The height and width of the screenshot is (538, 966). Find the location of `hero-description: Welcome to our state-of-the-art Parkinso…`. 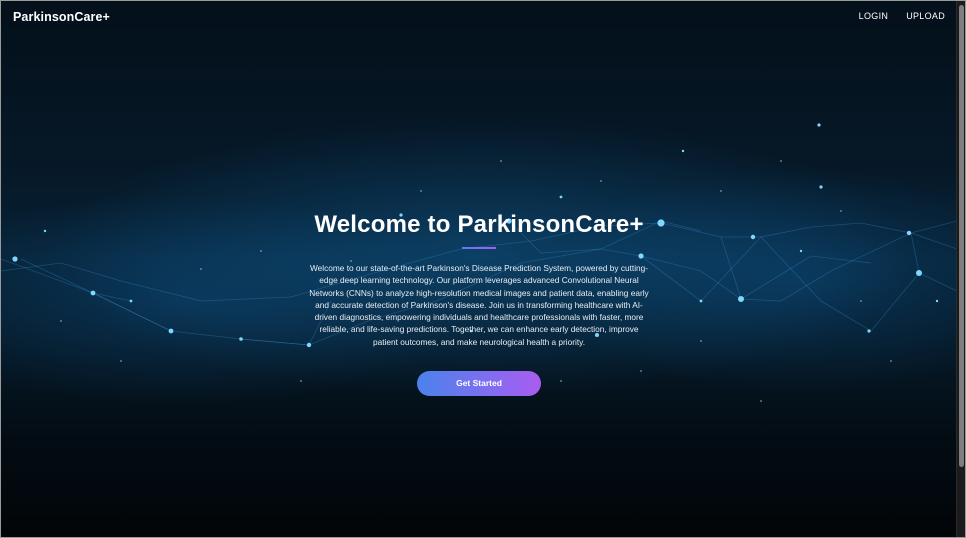

hero-description: Welcome to our state-of-the-art Parkinso… is located at coordinates (479, 305).